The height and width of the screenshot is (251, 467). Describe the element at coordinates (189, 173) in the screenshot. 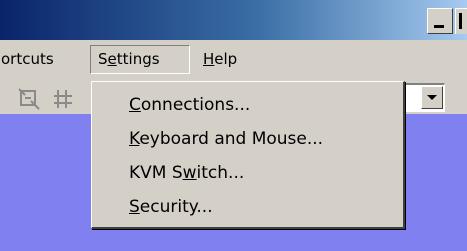

I see `menu-item-kvm-switch-accel: w` at that location.